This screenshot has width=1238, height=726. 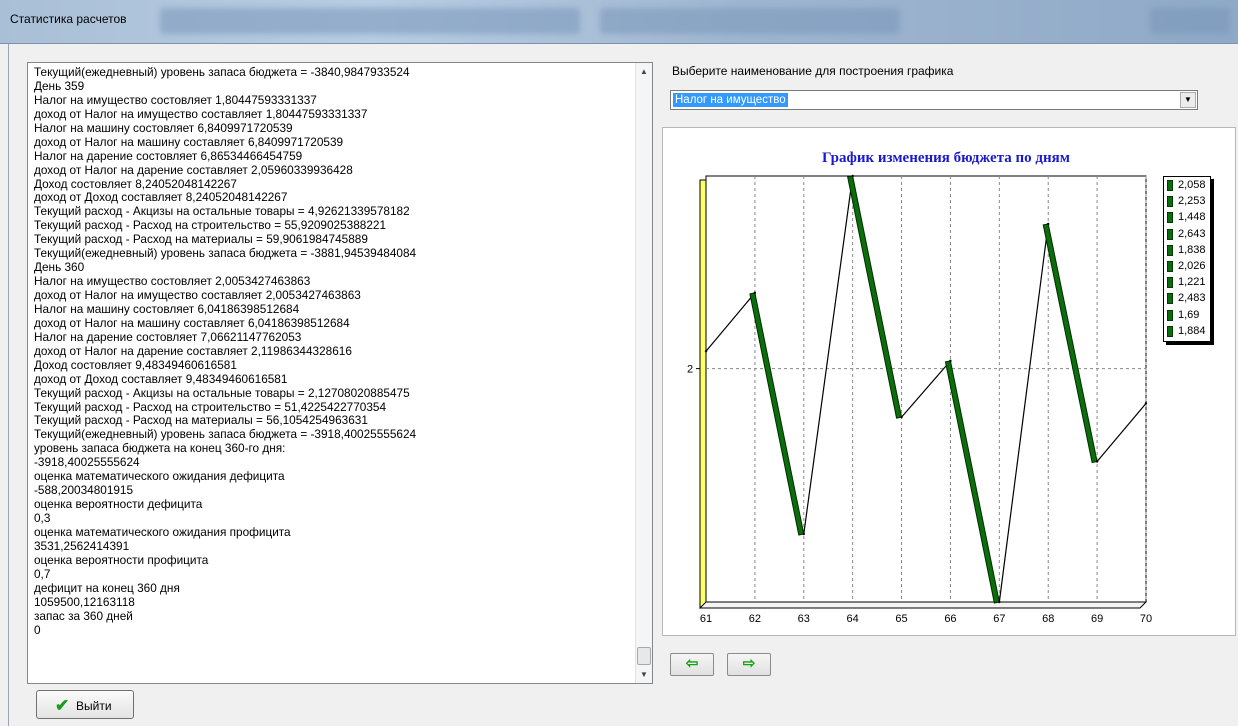 I want to click on scroll-down-icon: ▼, so click(x=644, y=674).